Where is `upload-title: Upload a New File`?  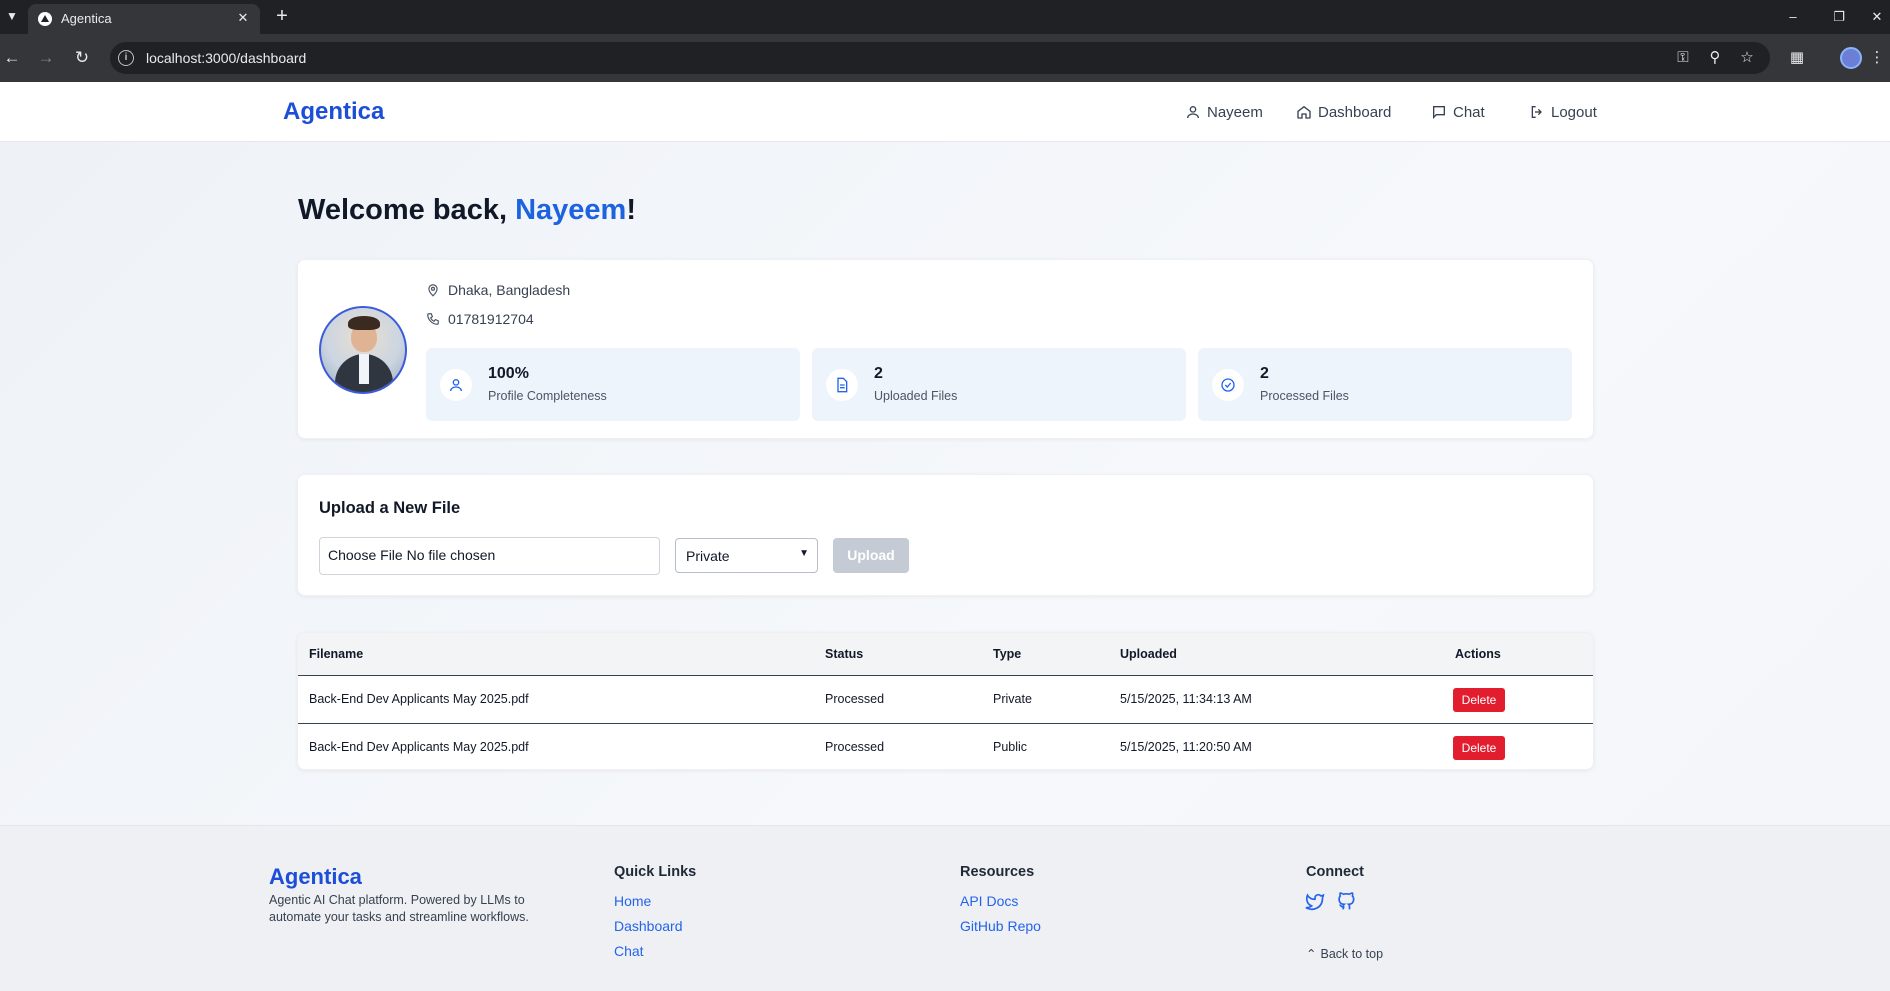 upload-title: Upload a New File is located at coordinates (390, 508).